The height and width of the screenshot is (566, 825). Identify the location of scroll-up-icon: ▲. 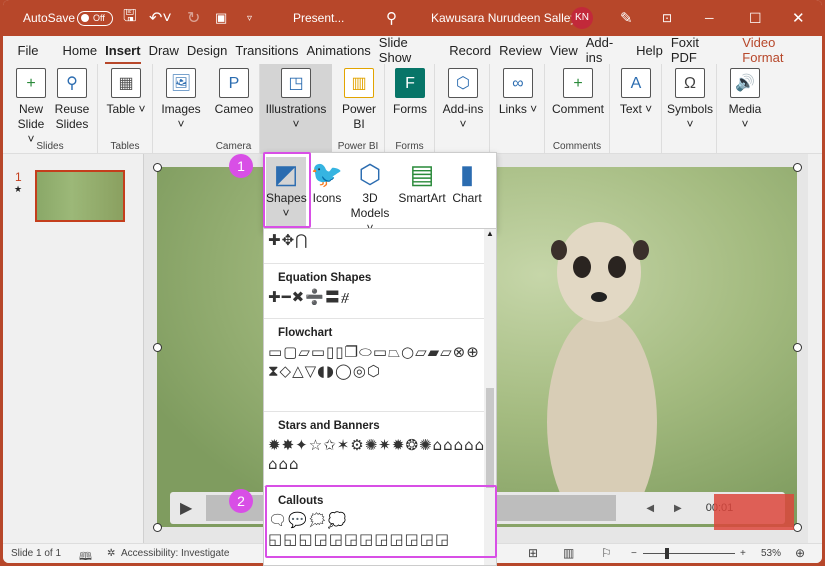
(490, 233).